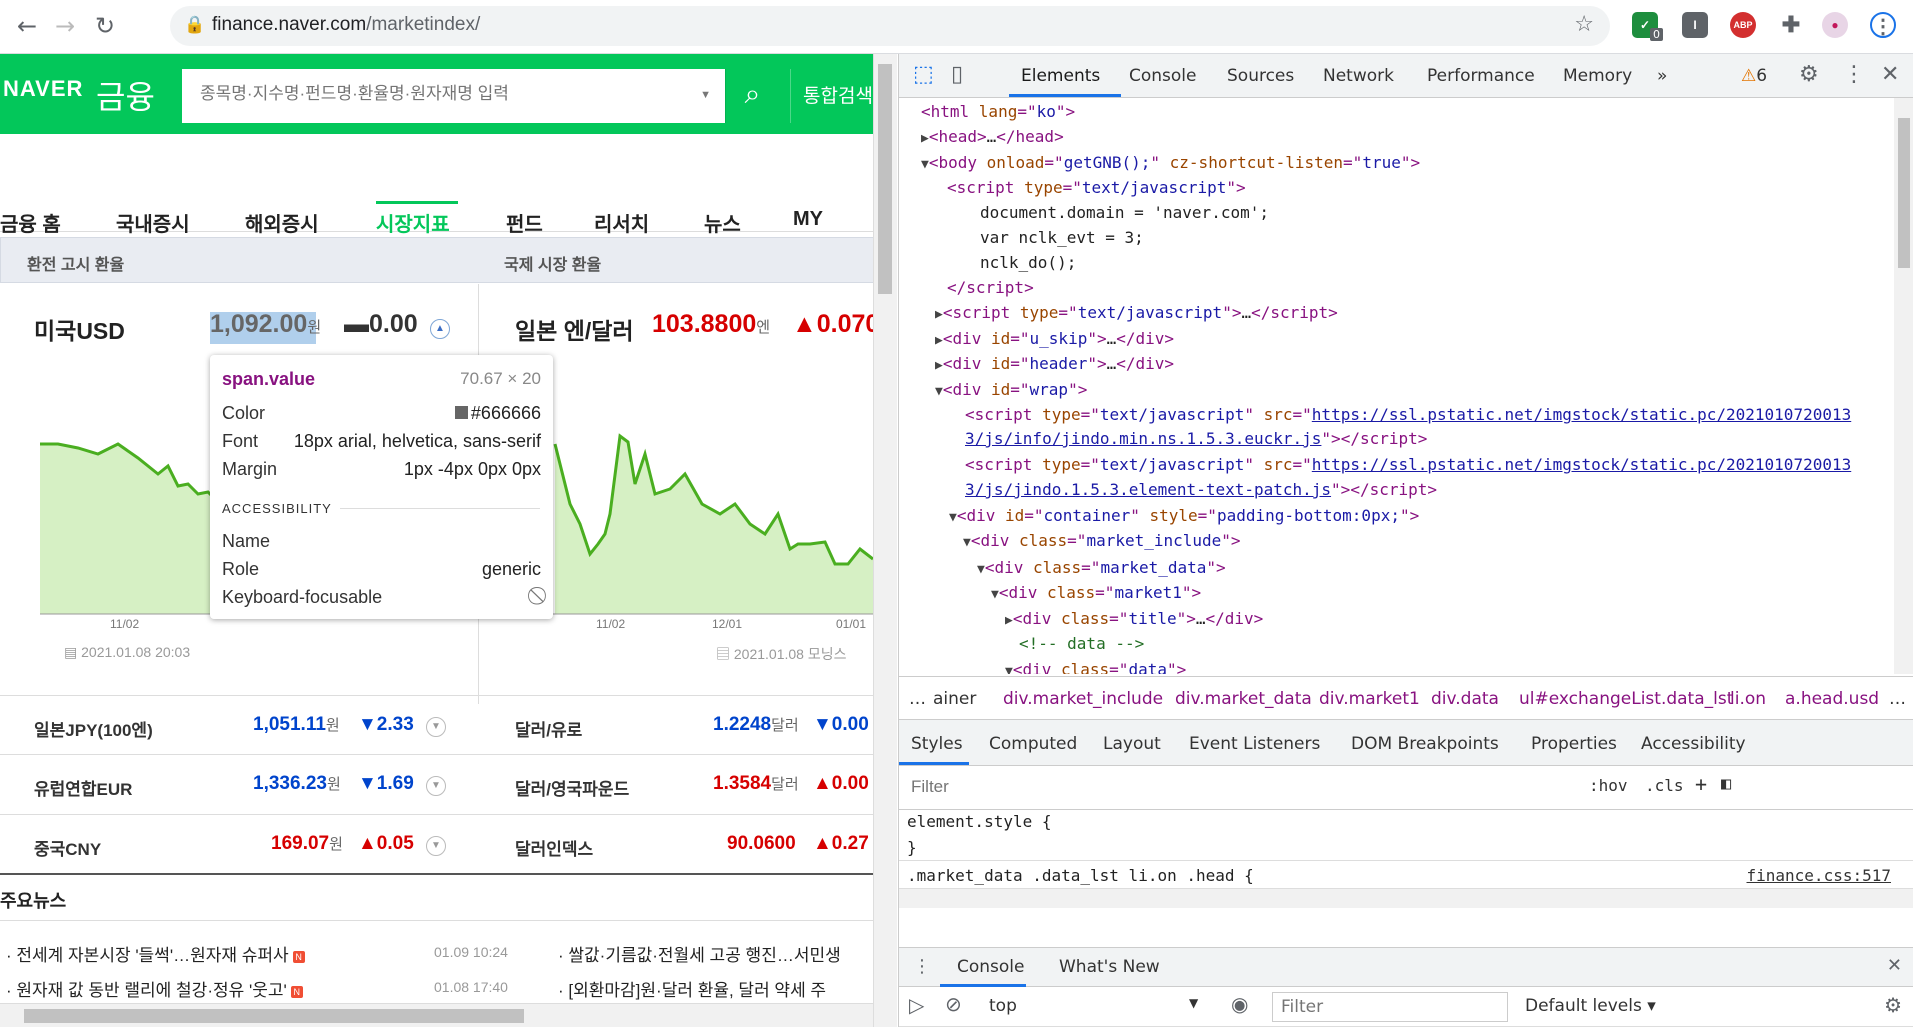 The height and width of the screenshot is (1027, 1913). What do you see at coordinates (676, 725) in the screenshot?
I see `rate-row-eur-usd: 달러/유로 1.2248달러 ▼0.00` at bounding box center [676, 725].